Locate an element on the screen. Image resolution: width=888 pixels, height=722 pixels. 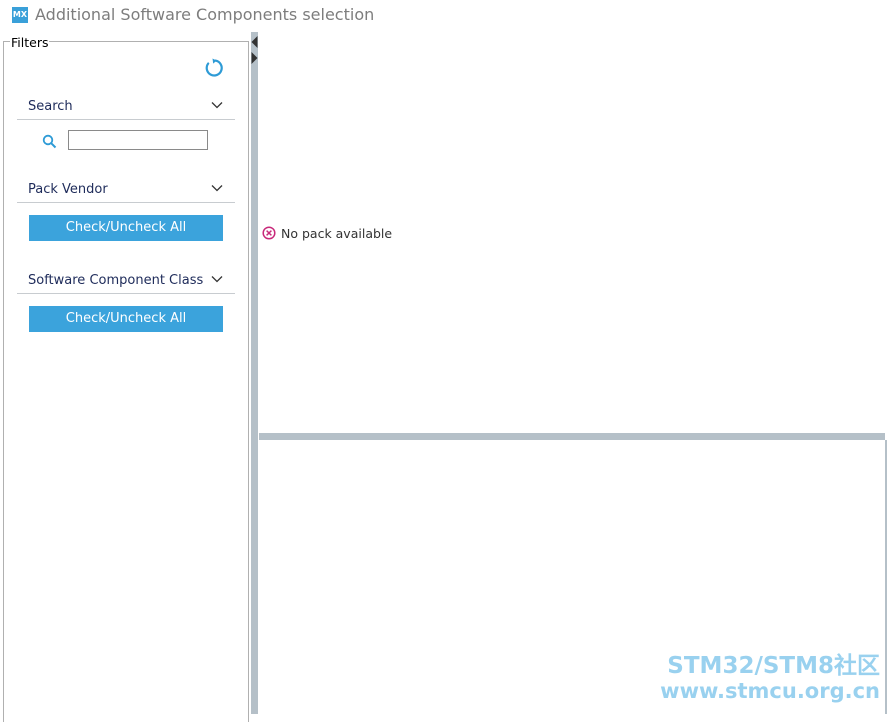
watermark-line1: STM32/STM8社区 is located at coordinates (773, 666).